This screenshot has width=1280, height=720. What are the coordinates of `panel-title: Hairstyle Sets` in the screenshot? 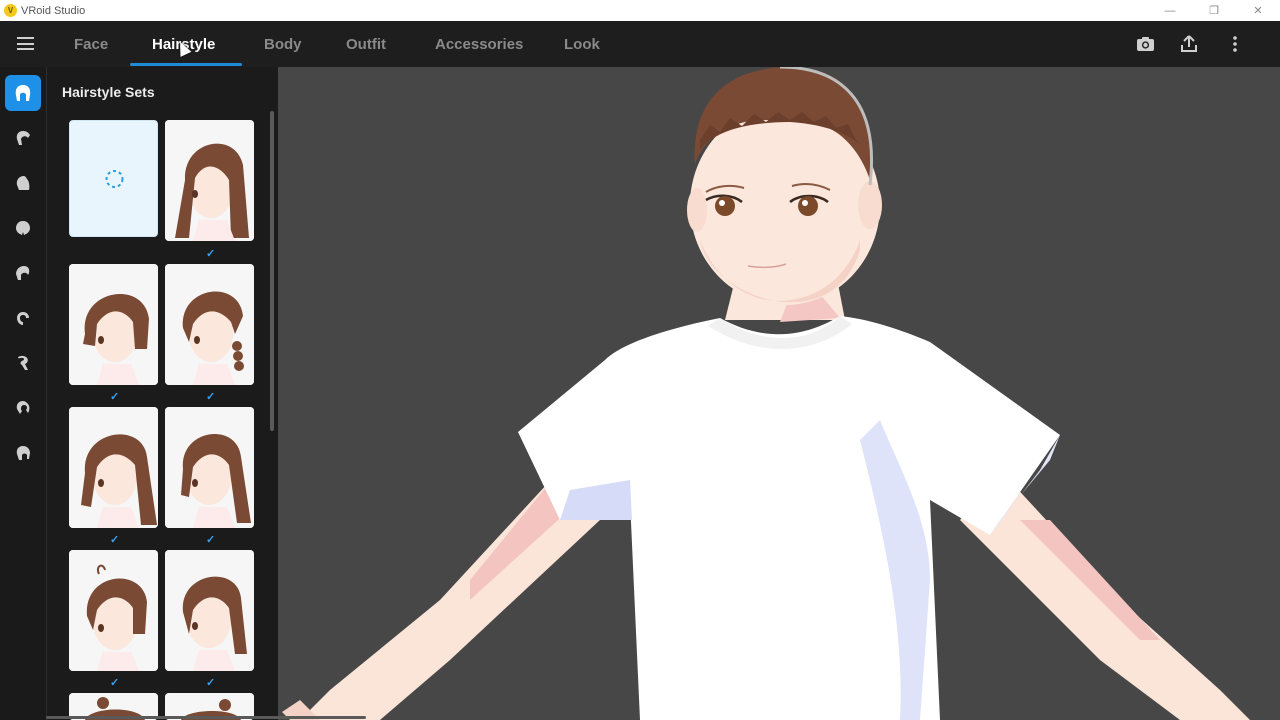 It's located at (108, 92).